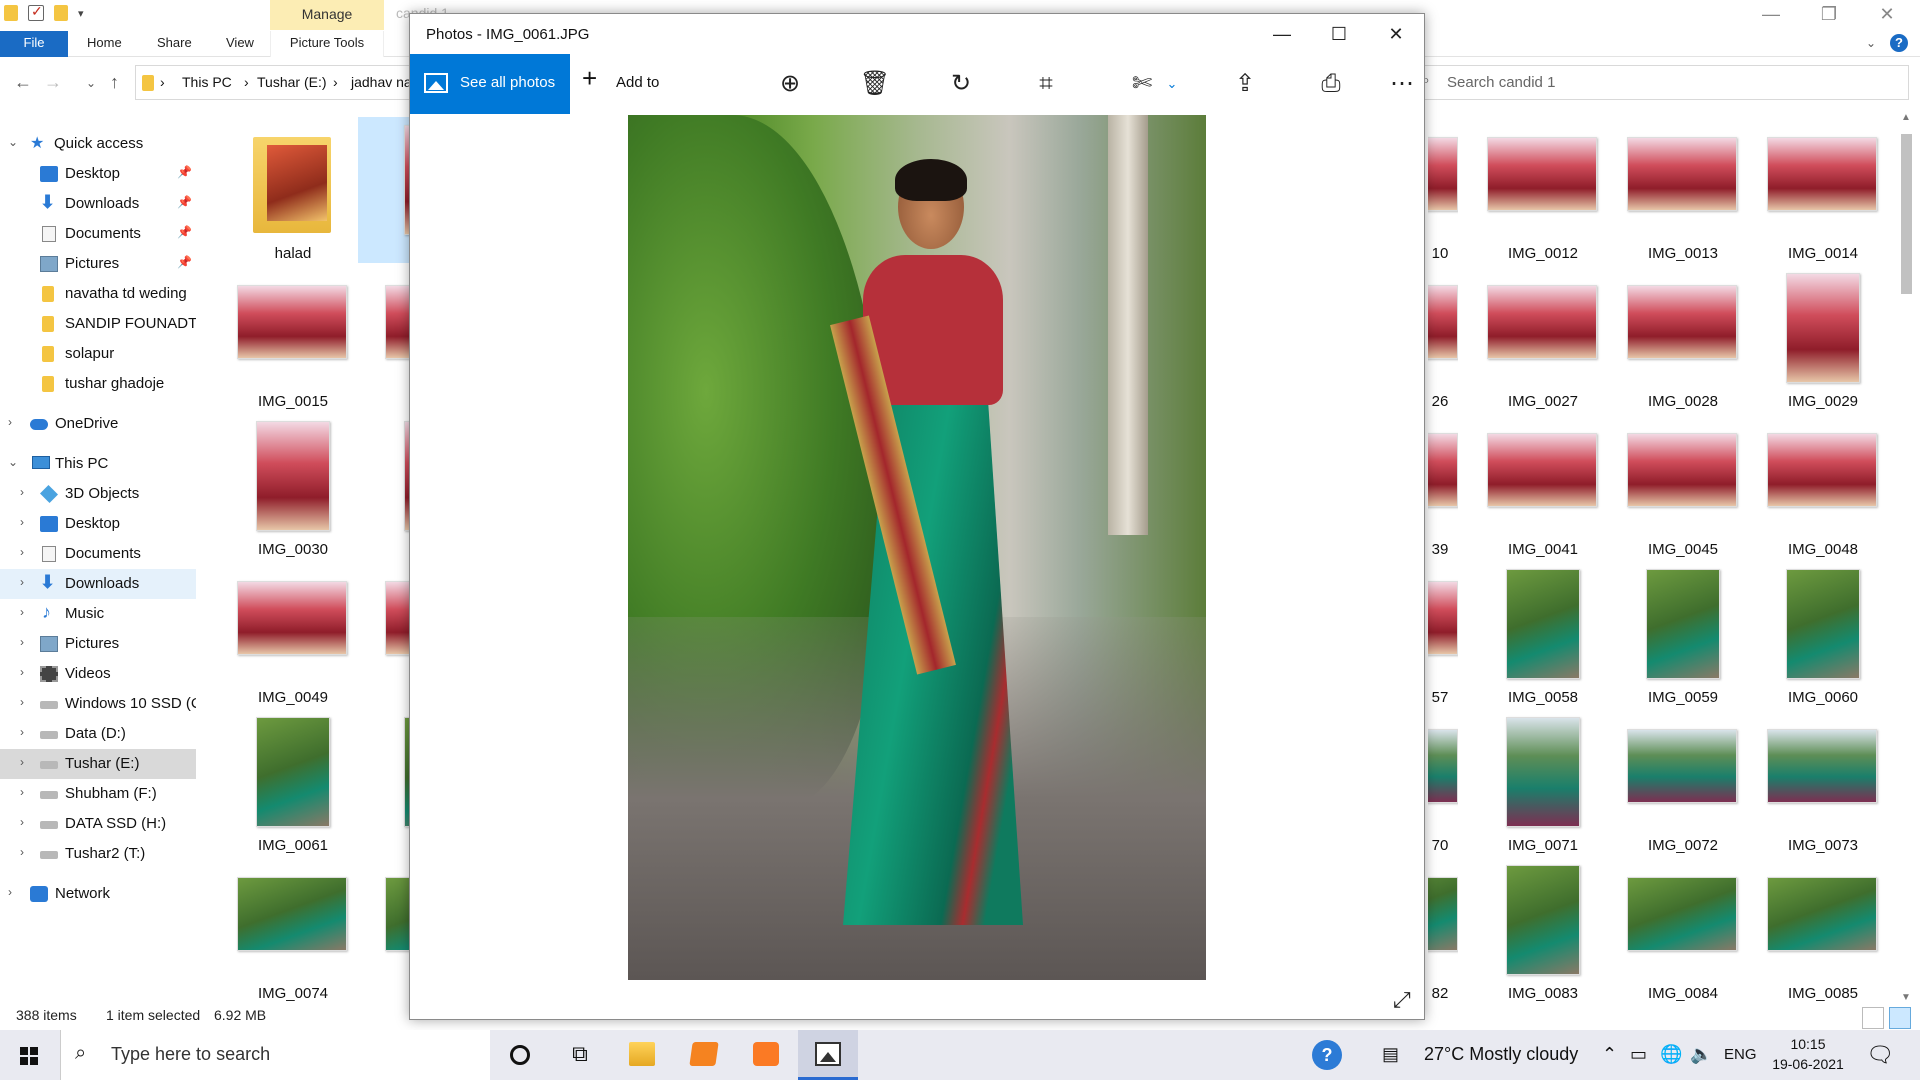 This screenshot has height=1080, width=1920. I want to click on help-tray-icon: ?, so click(1327, 1055).